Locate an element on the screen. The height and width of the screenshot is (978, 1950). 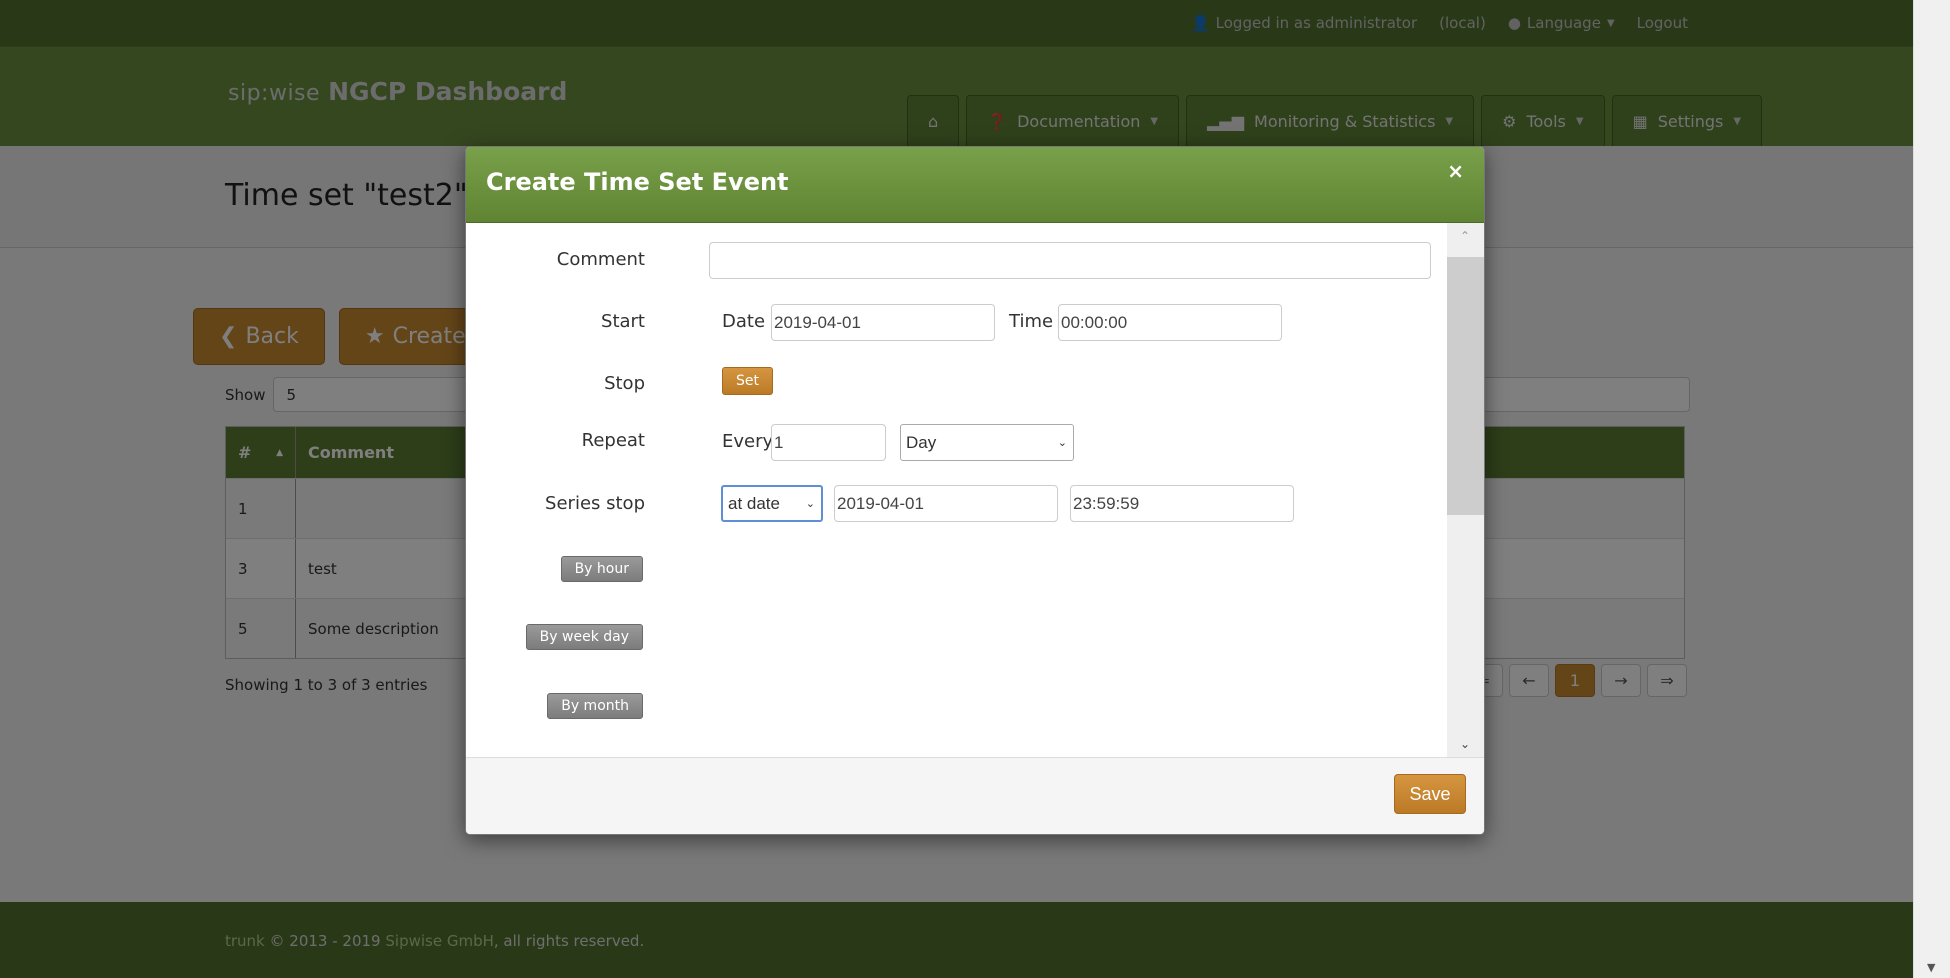
comment-label: Comment is located at coordinates (600, 259).